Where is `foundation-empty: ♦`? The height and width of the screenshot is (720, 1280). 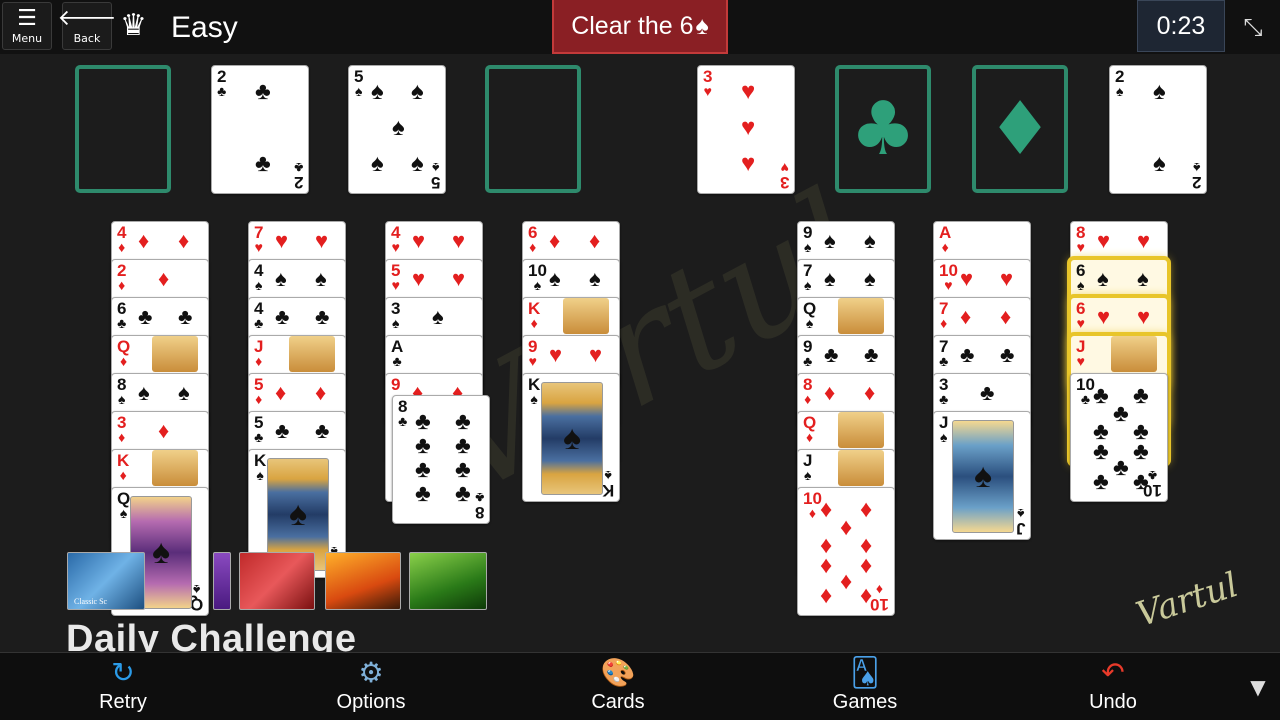 foundation-empty: ♦ is located at coordinates (1020, 129).